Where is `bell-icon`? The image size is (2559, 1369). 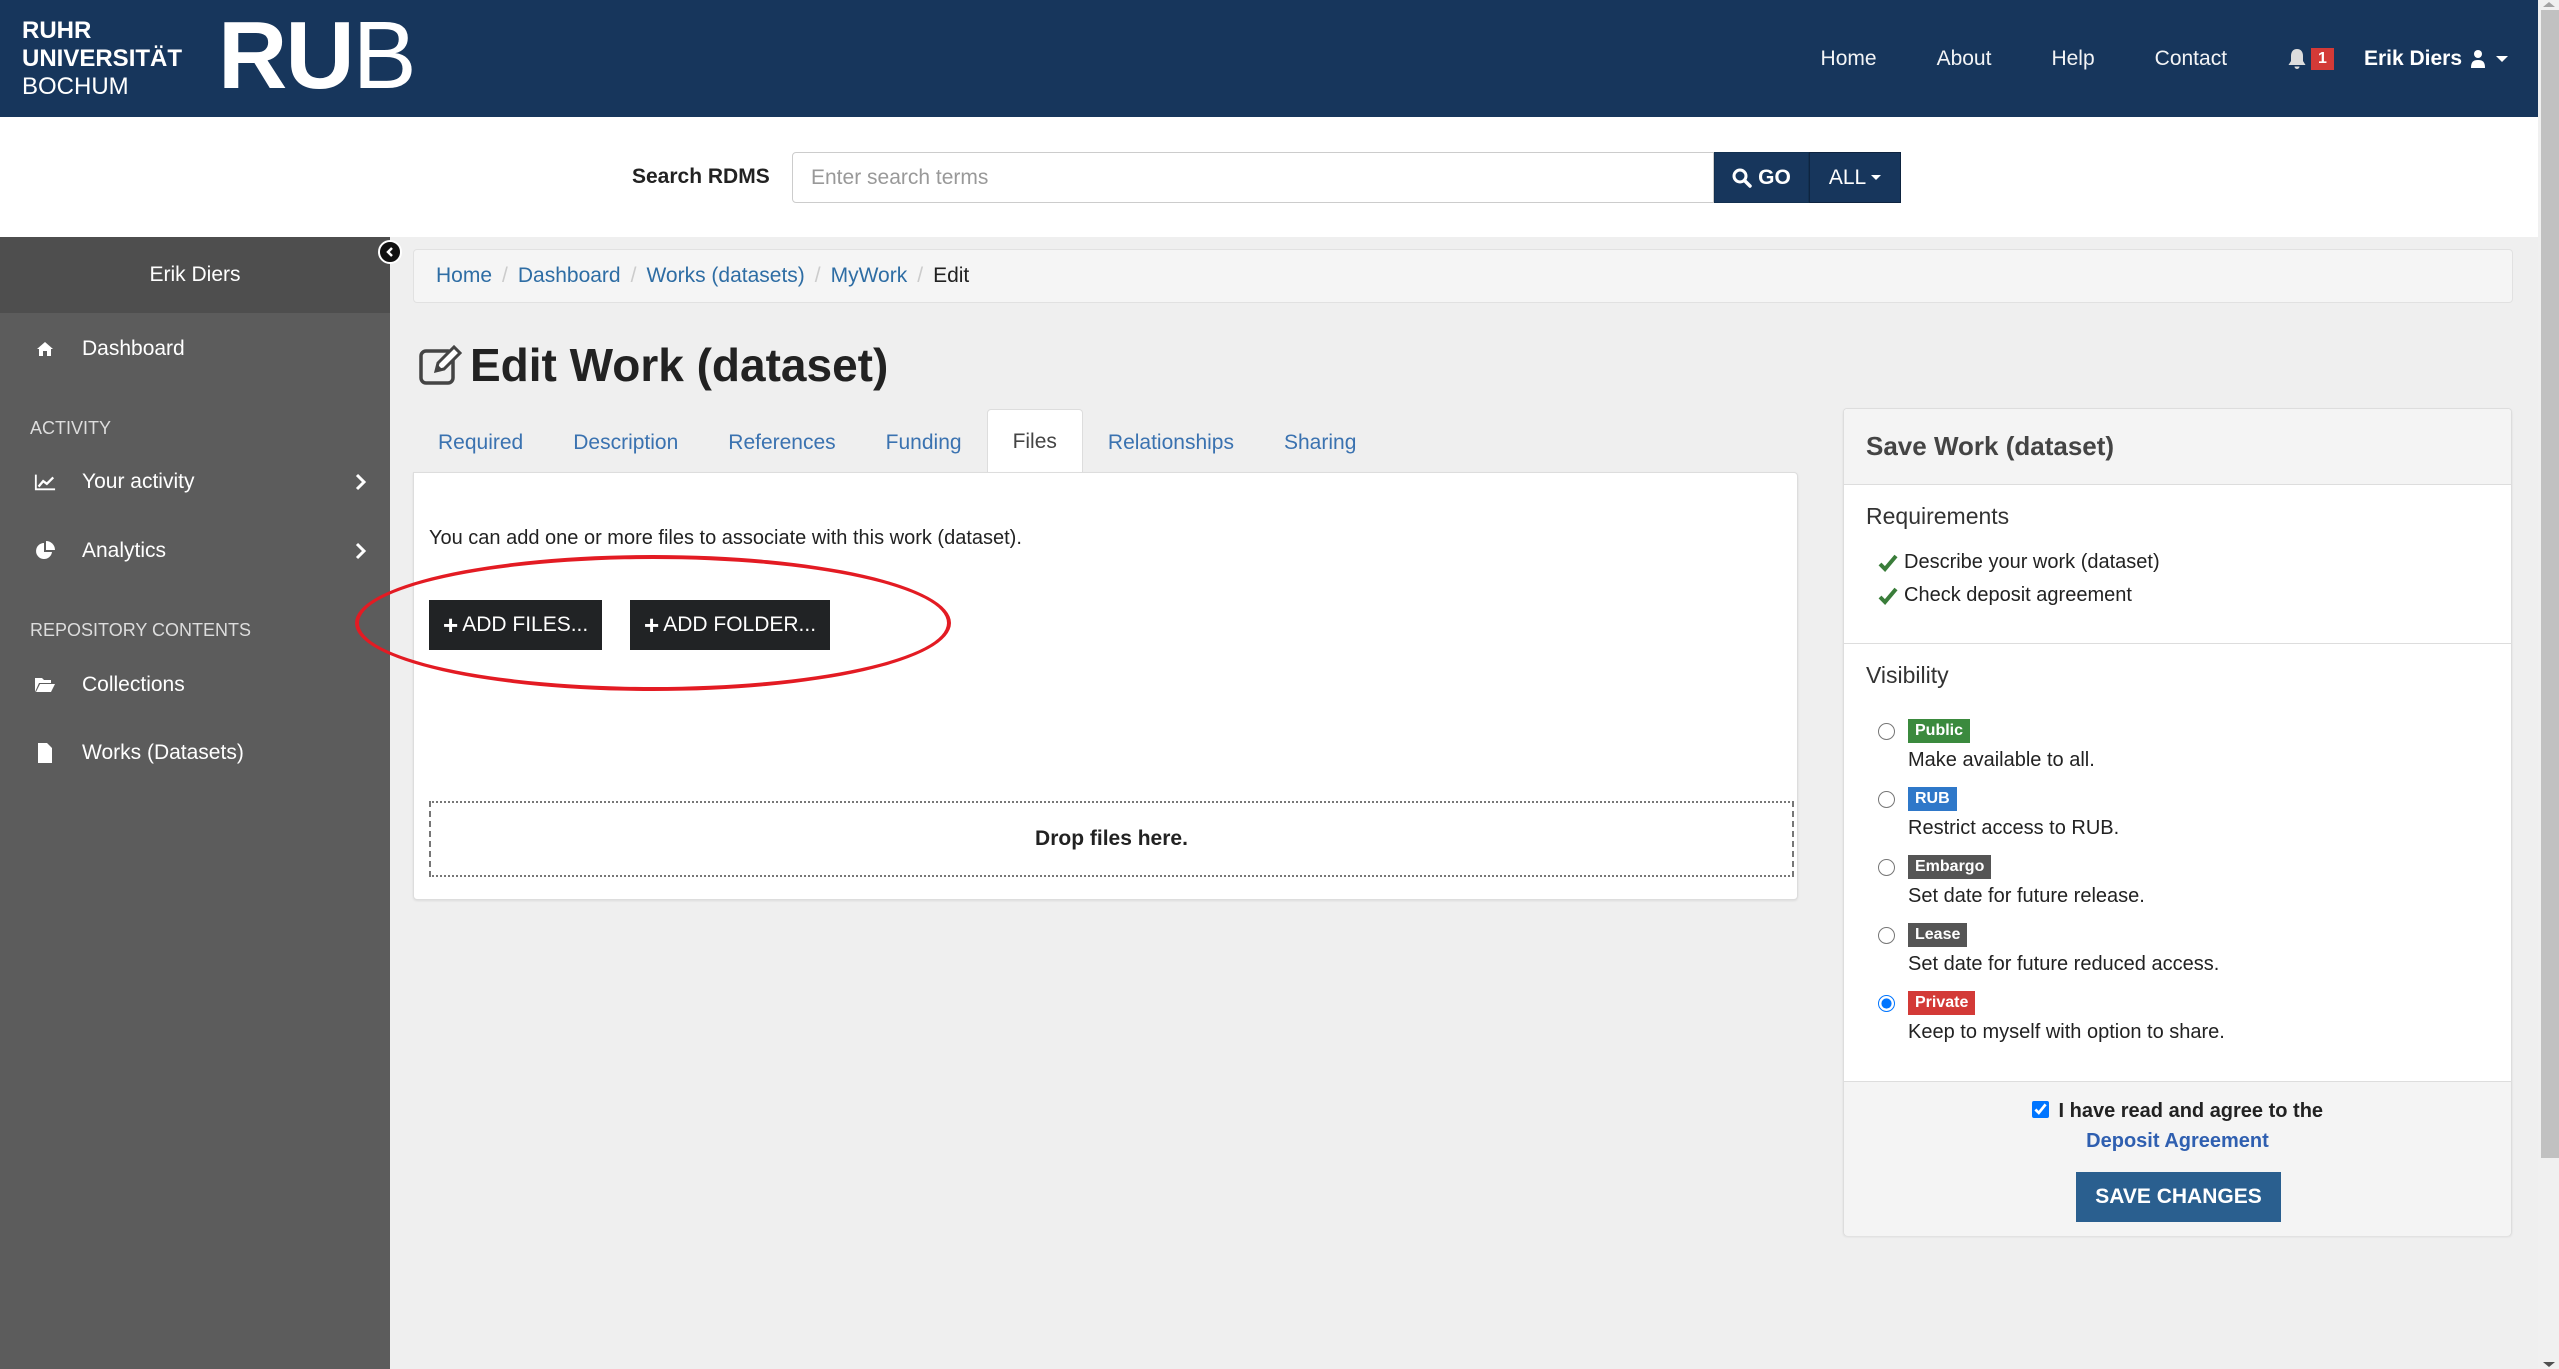 bell-icon is located at coordinates (2297, 58).